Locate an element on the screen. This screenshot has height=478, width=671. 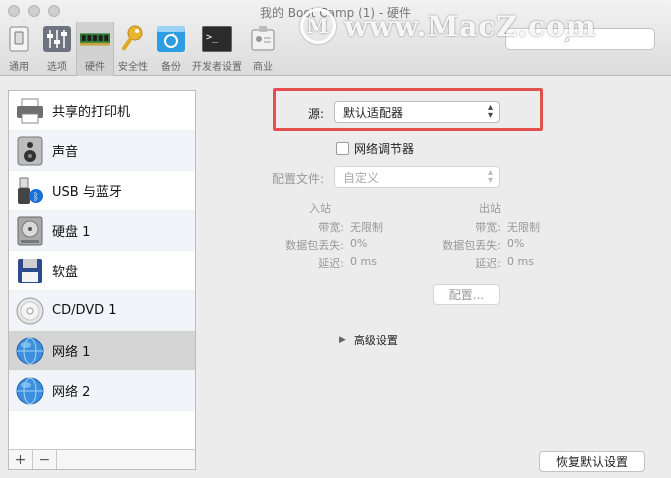
source-select: 默认适配器 ▴ ▾ is located at coordinates (417, 112).